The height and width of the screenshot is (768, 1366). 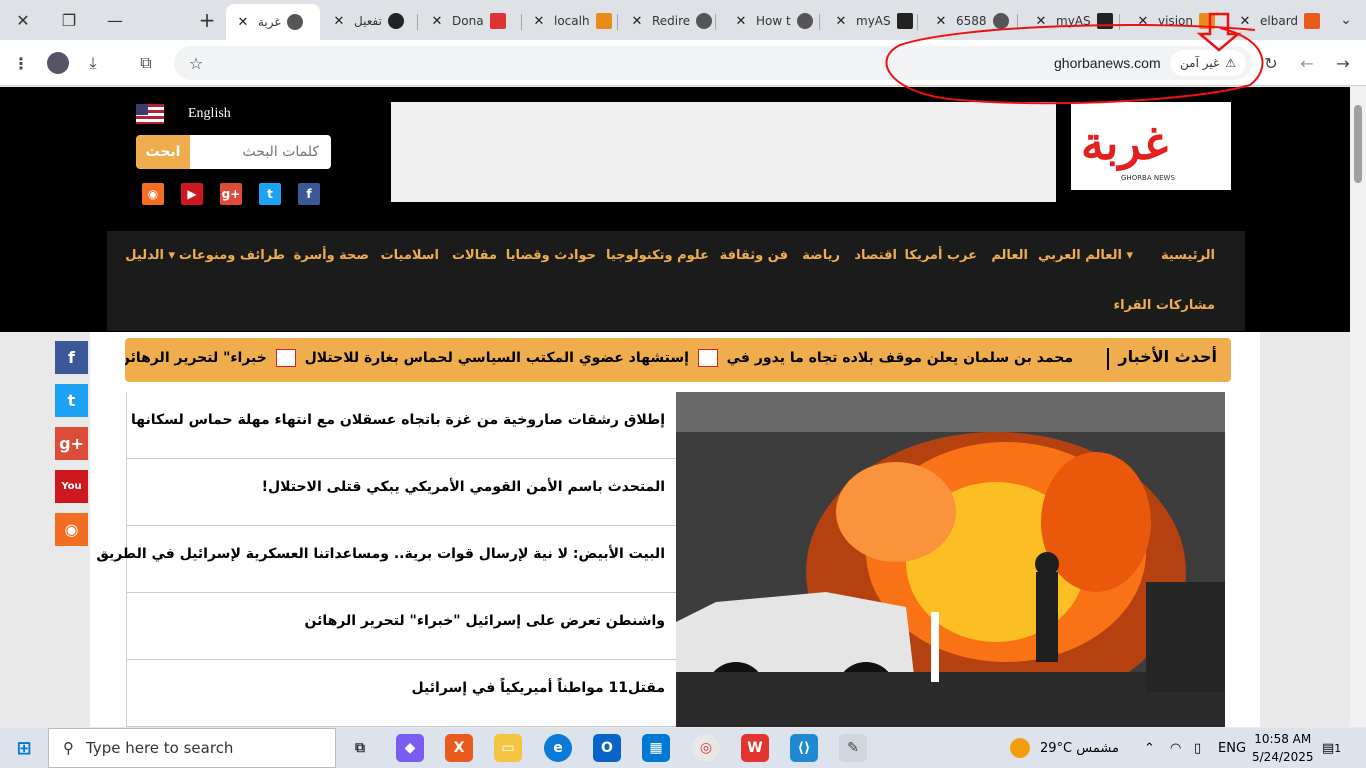 I want to click on close-window-icon: ✕, so click(x=23, y=20).